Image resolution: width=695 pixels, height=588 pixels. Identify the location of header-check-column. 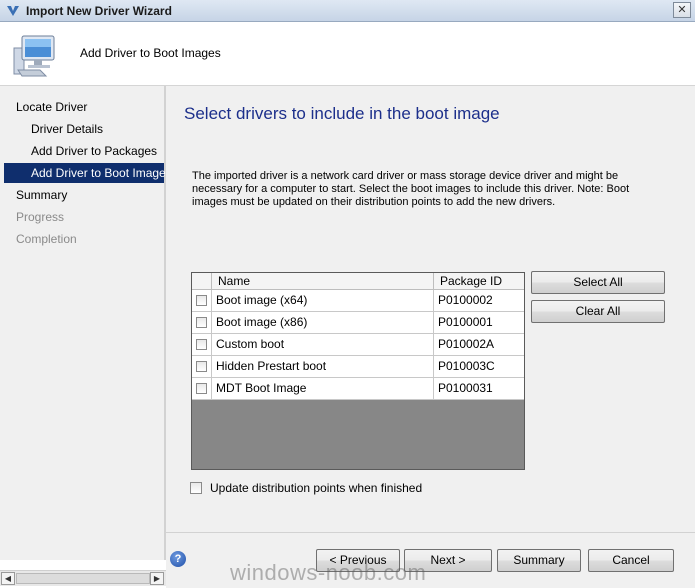
(202, 281).